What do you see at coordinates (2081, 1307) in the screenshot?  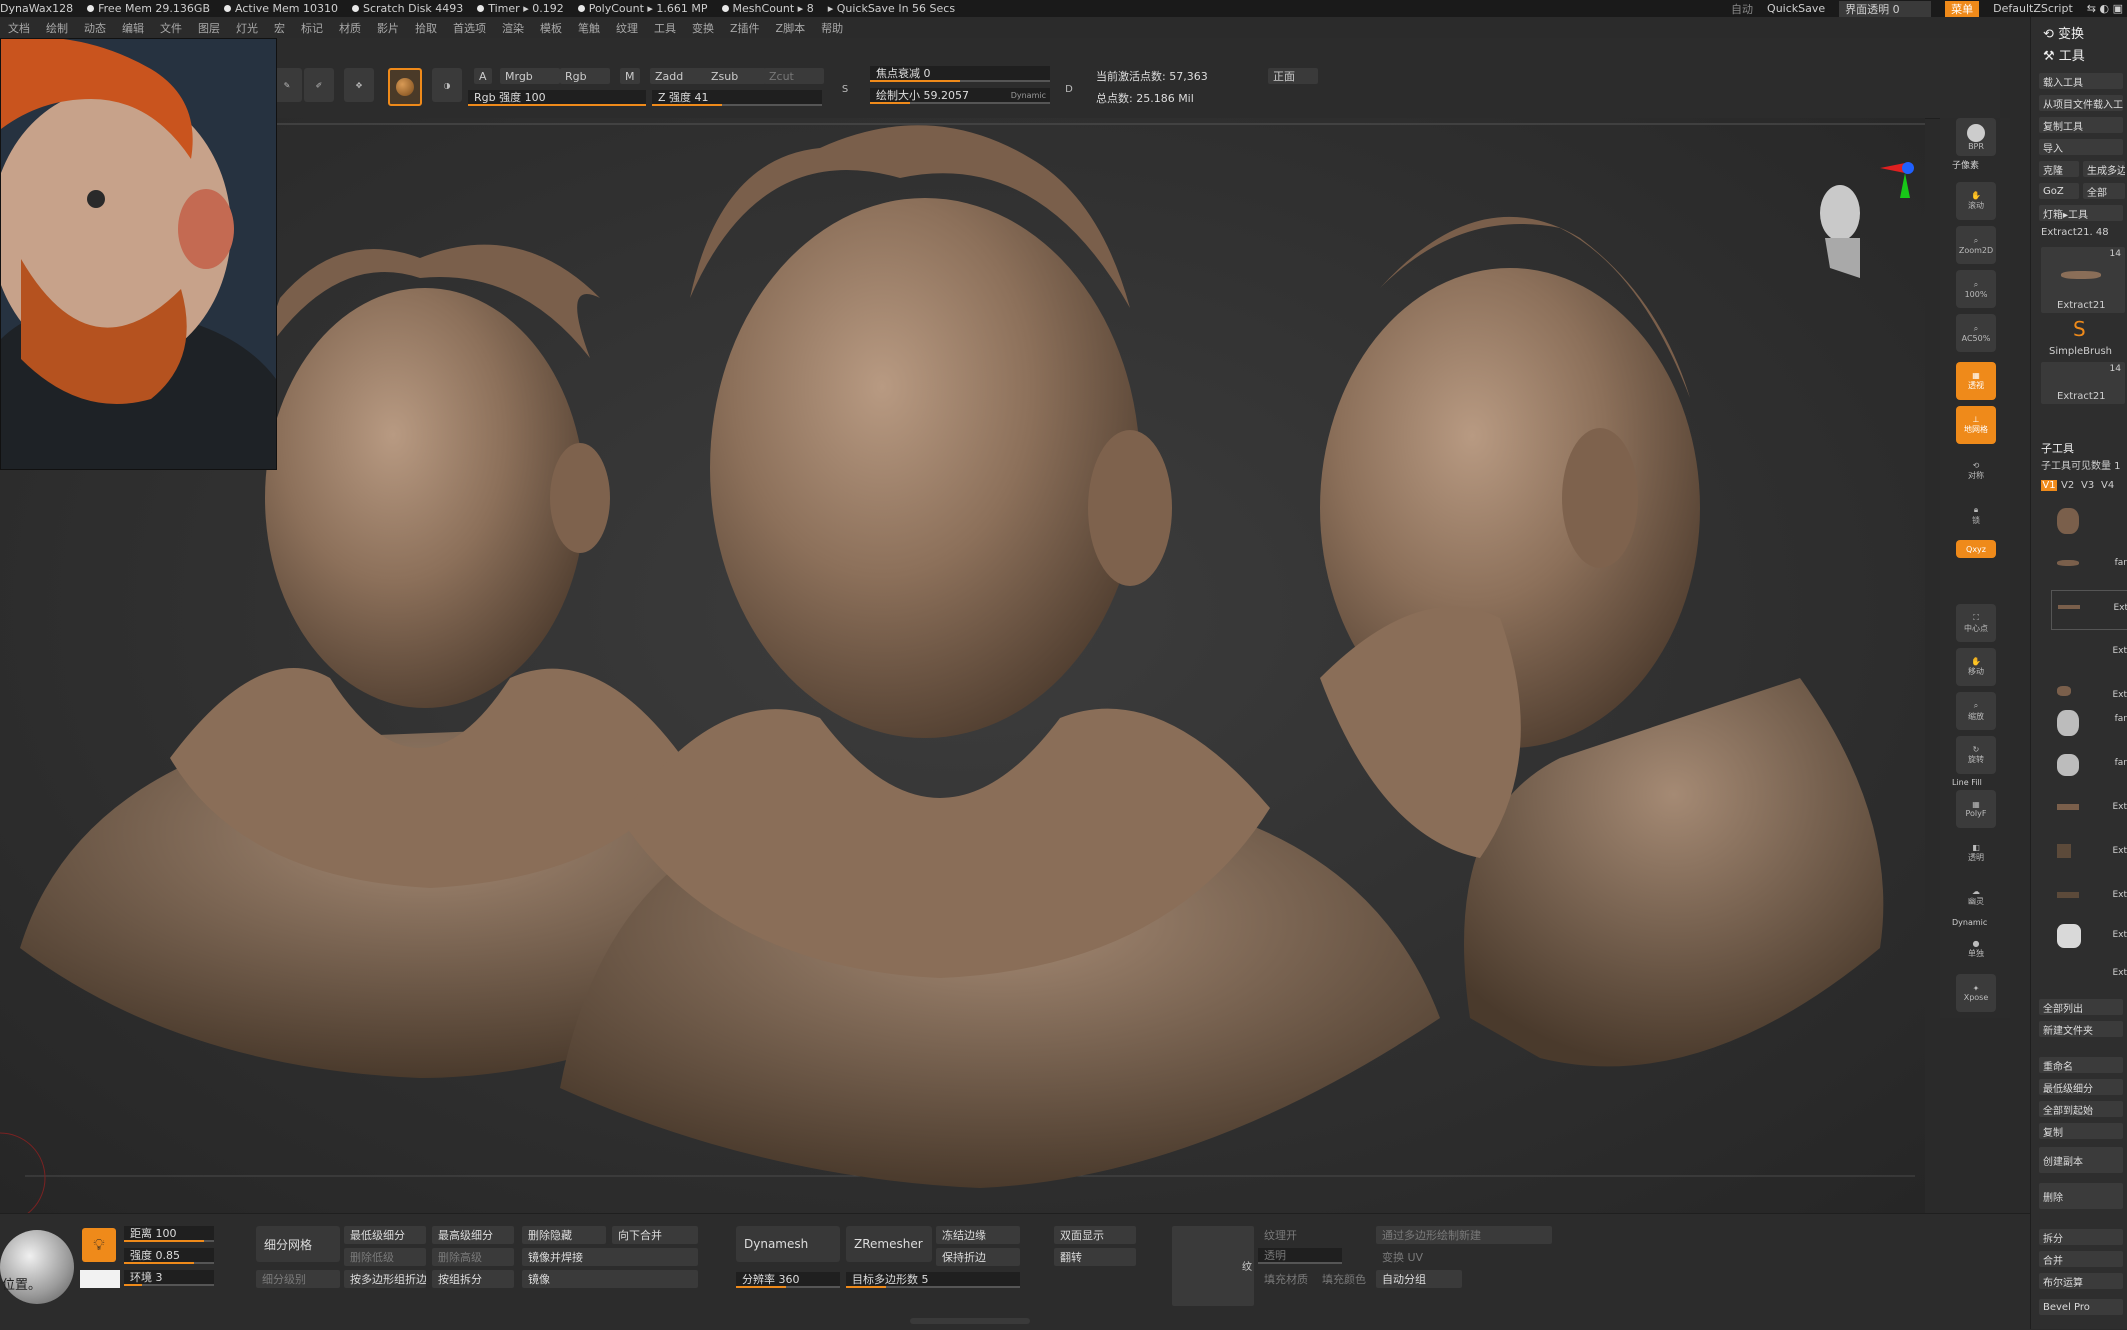 I see `bevel-pro-button: Bevel Pro` at bounding box center [2081, 1307].